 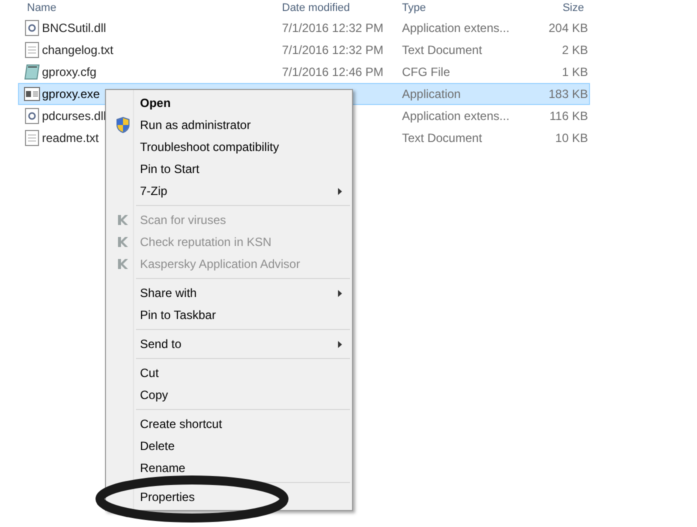 What do you see at coordinates (333, 72) in the screenshot?
I see `date-modified: 7/1/2016 12:46 PM` at bounding box center [333, 72].